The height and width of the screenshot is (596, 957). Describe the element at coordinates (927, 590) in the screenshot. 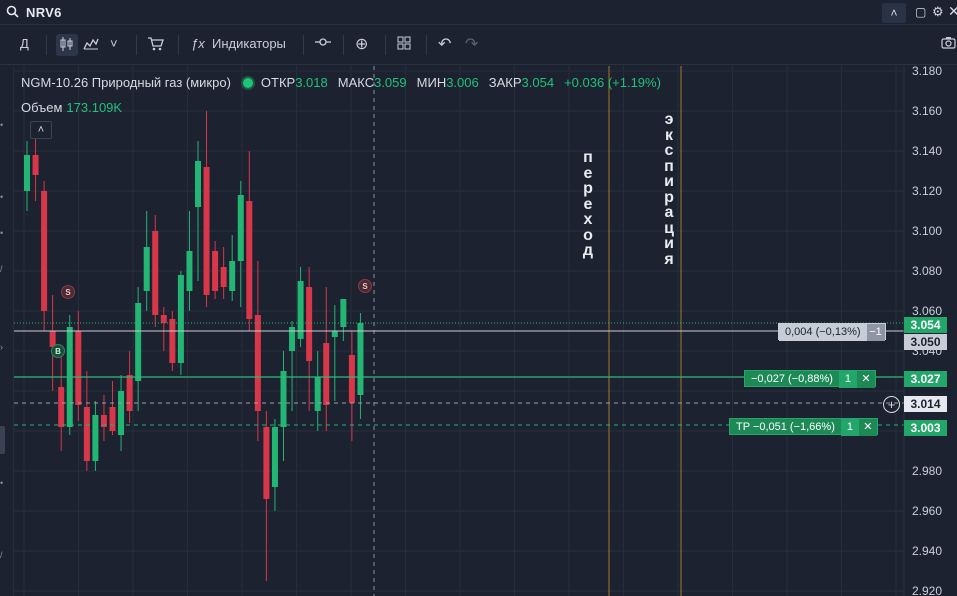

I see `price-axis-tick: 2.920` at that location.